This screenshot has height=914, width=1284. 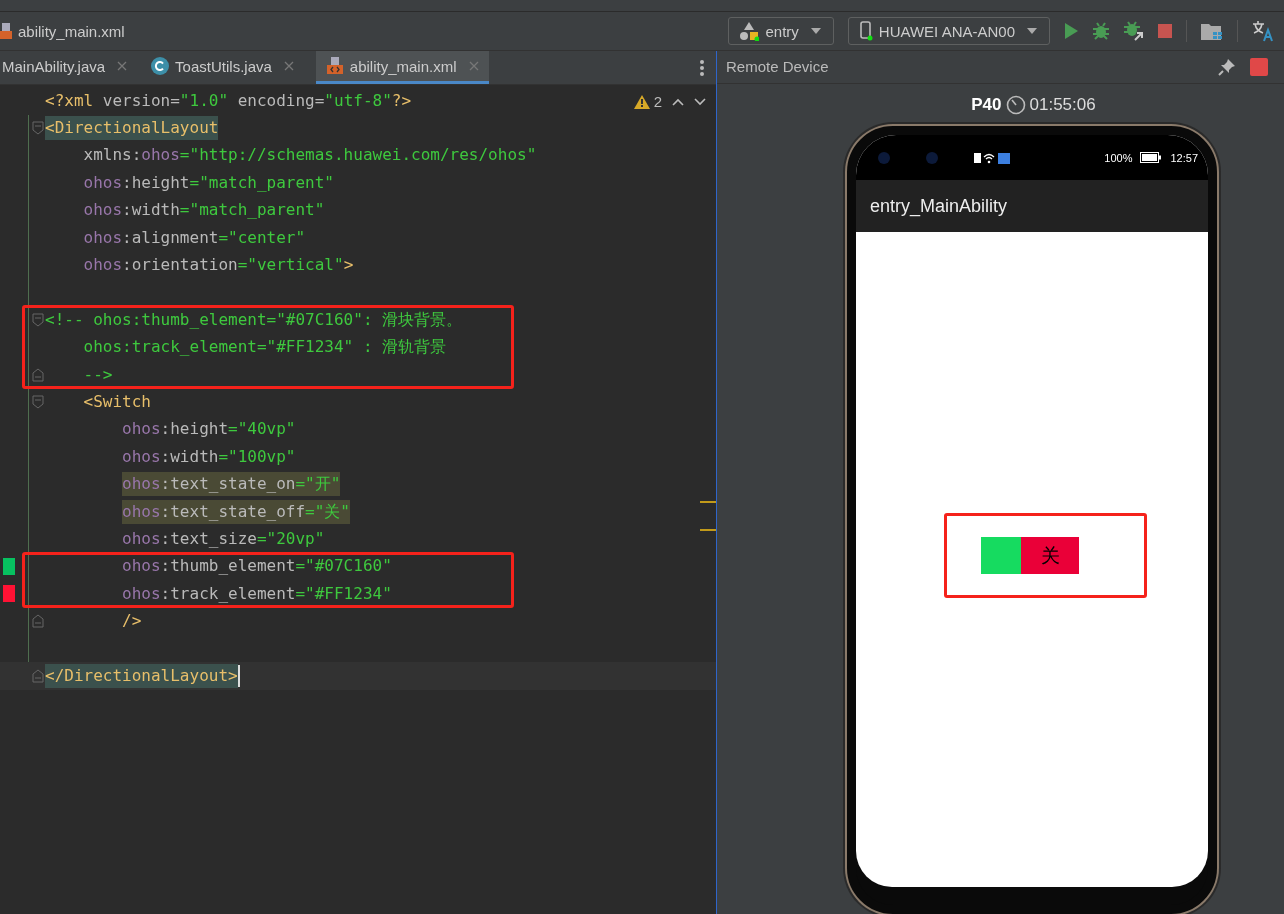 What do you see at coordinates (116, 402) in the screenshot?
I see `code-line: <Switch` at bounding box center [116, 402].